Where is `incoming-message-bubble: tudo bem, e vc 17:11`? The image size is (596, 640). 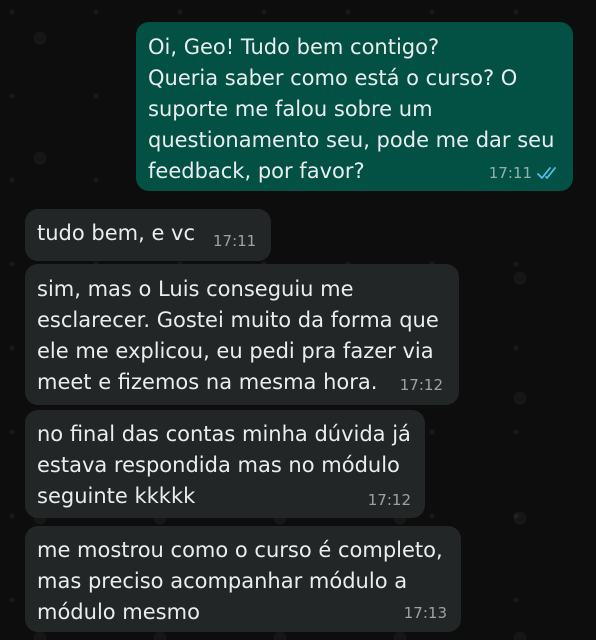 incoming-message-bubble: tudo bem, e vc 17:11 is located at coordinates (148, 235).